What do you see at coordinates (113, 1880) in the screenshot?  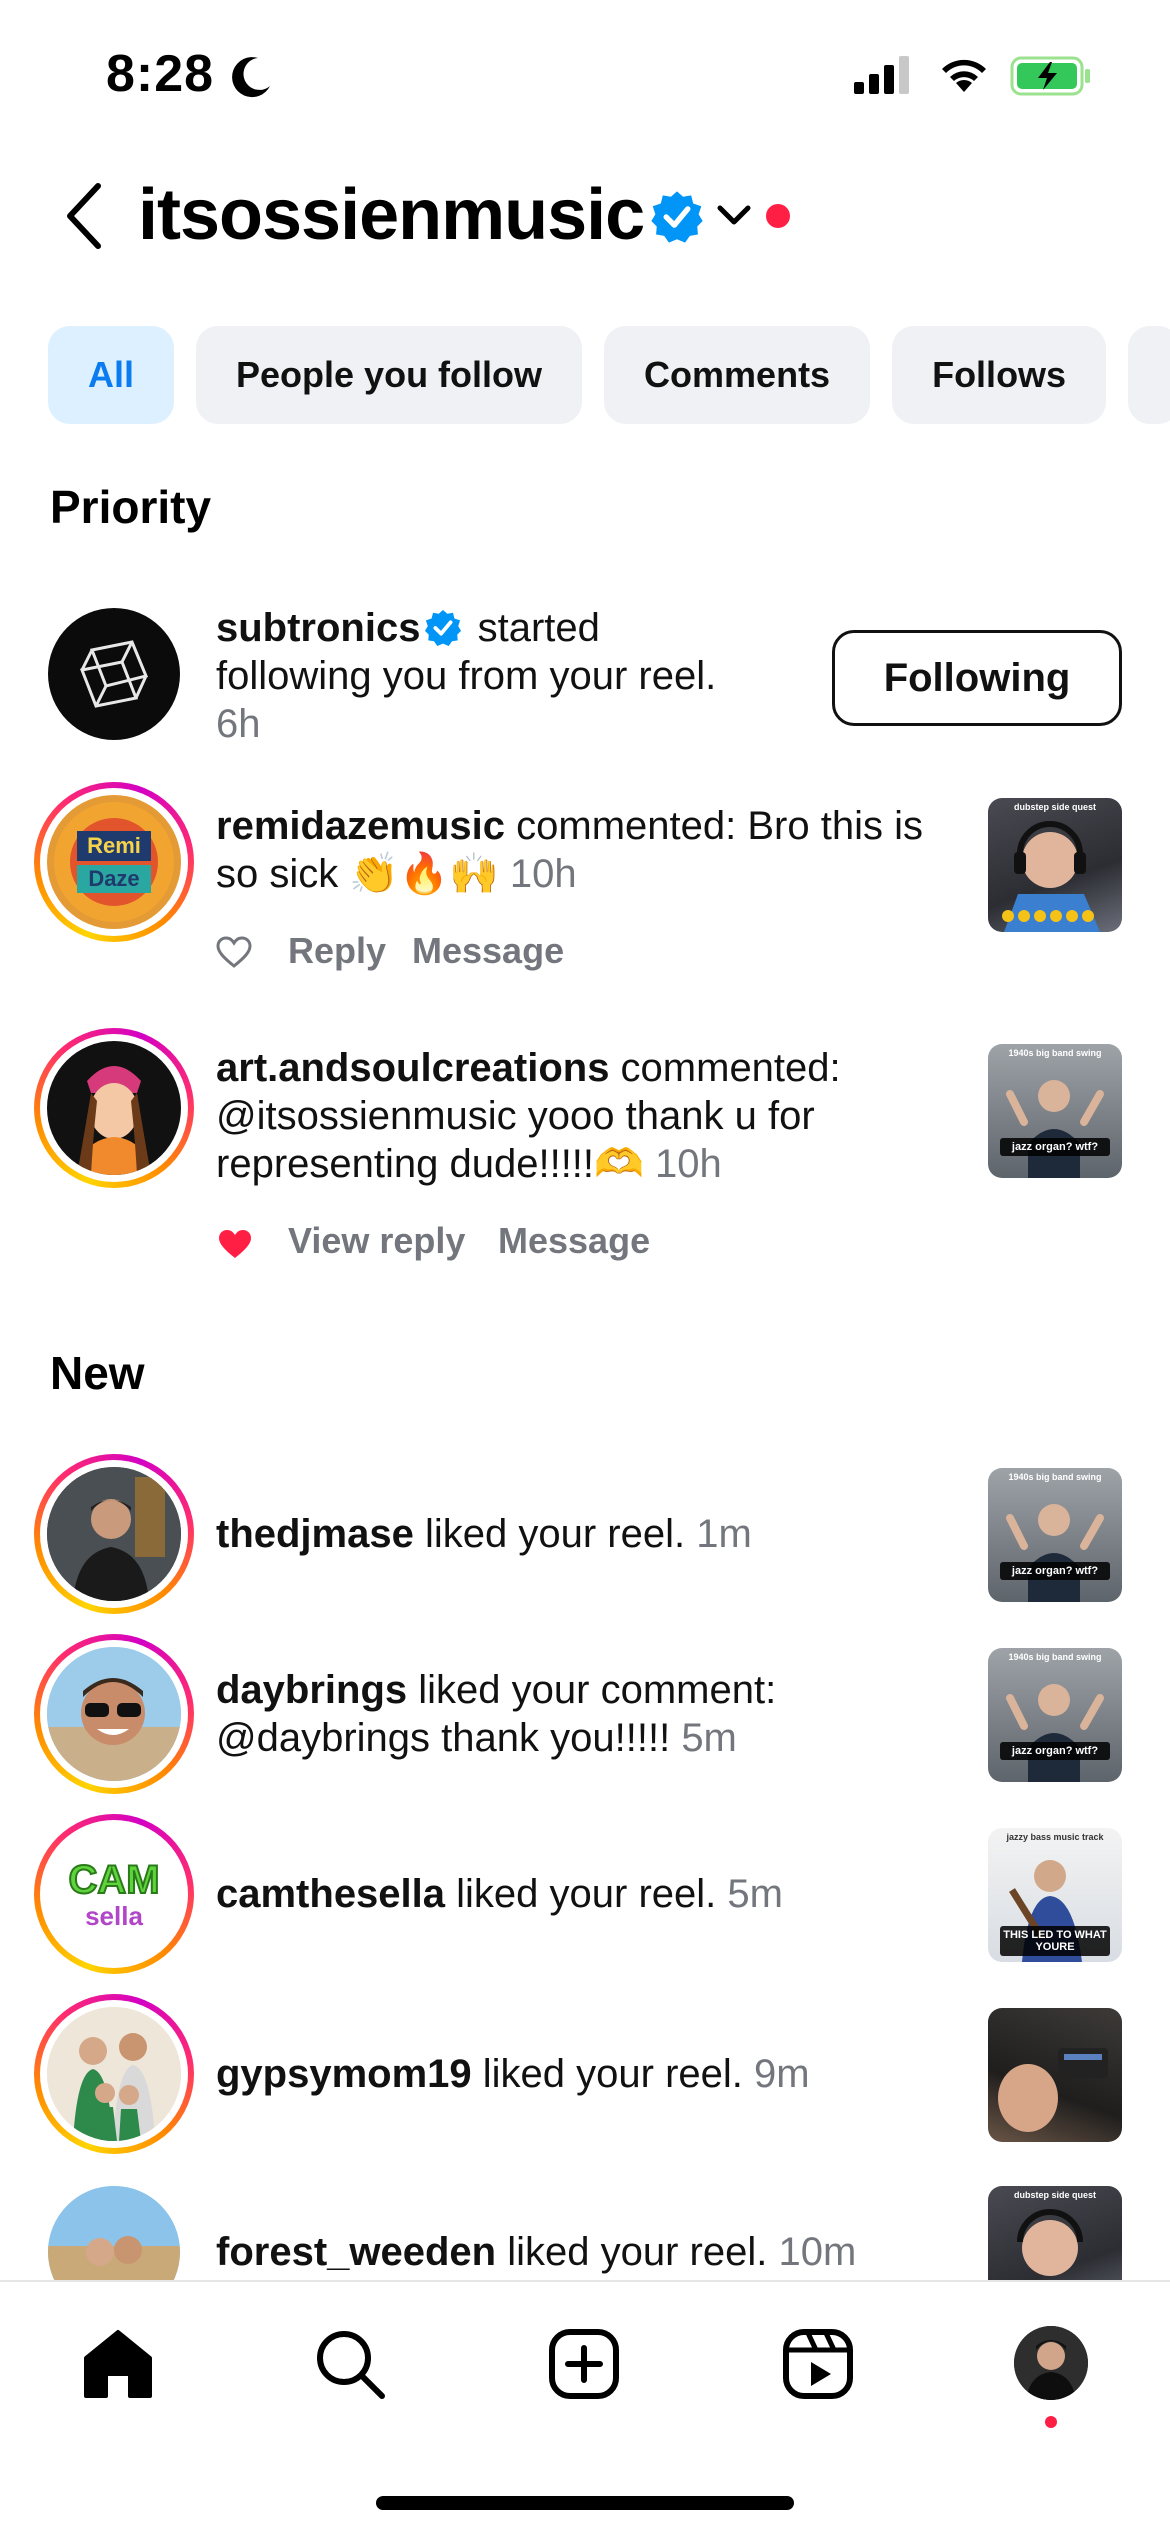 I see `svg-text: CAM` at bounding box center [113, 1880].